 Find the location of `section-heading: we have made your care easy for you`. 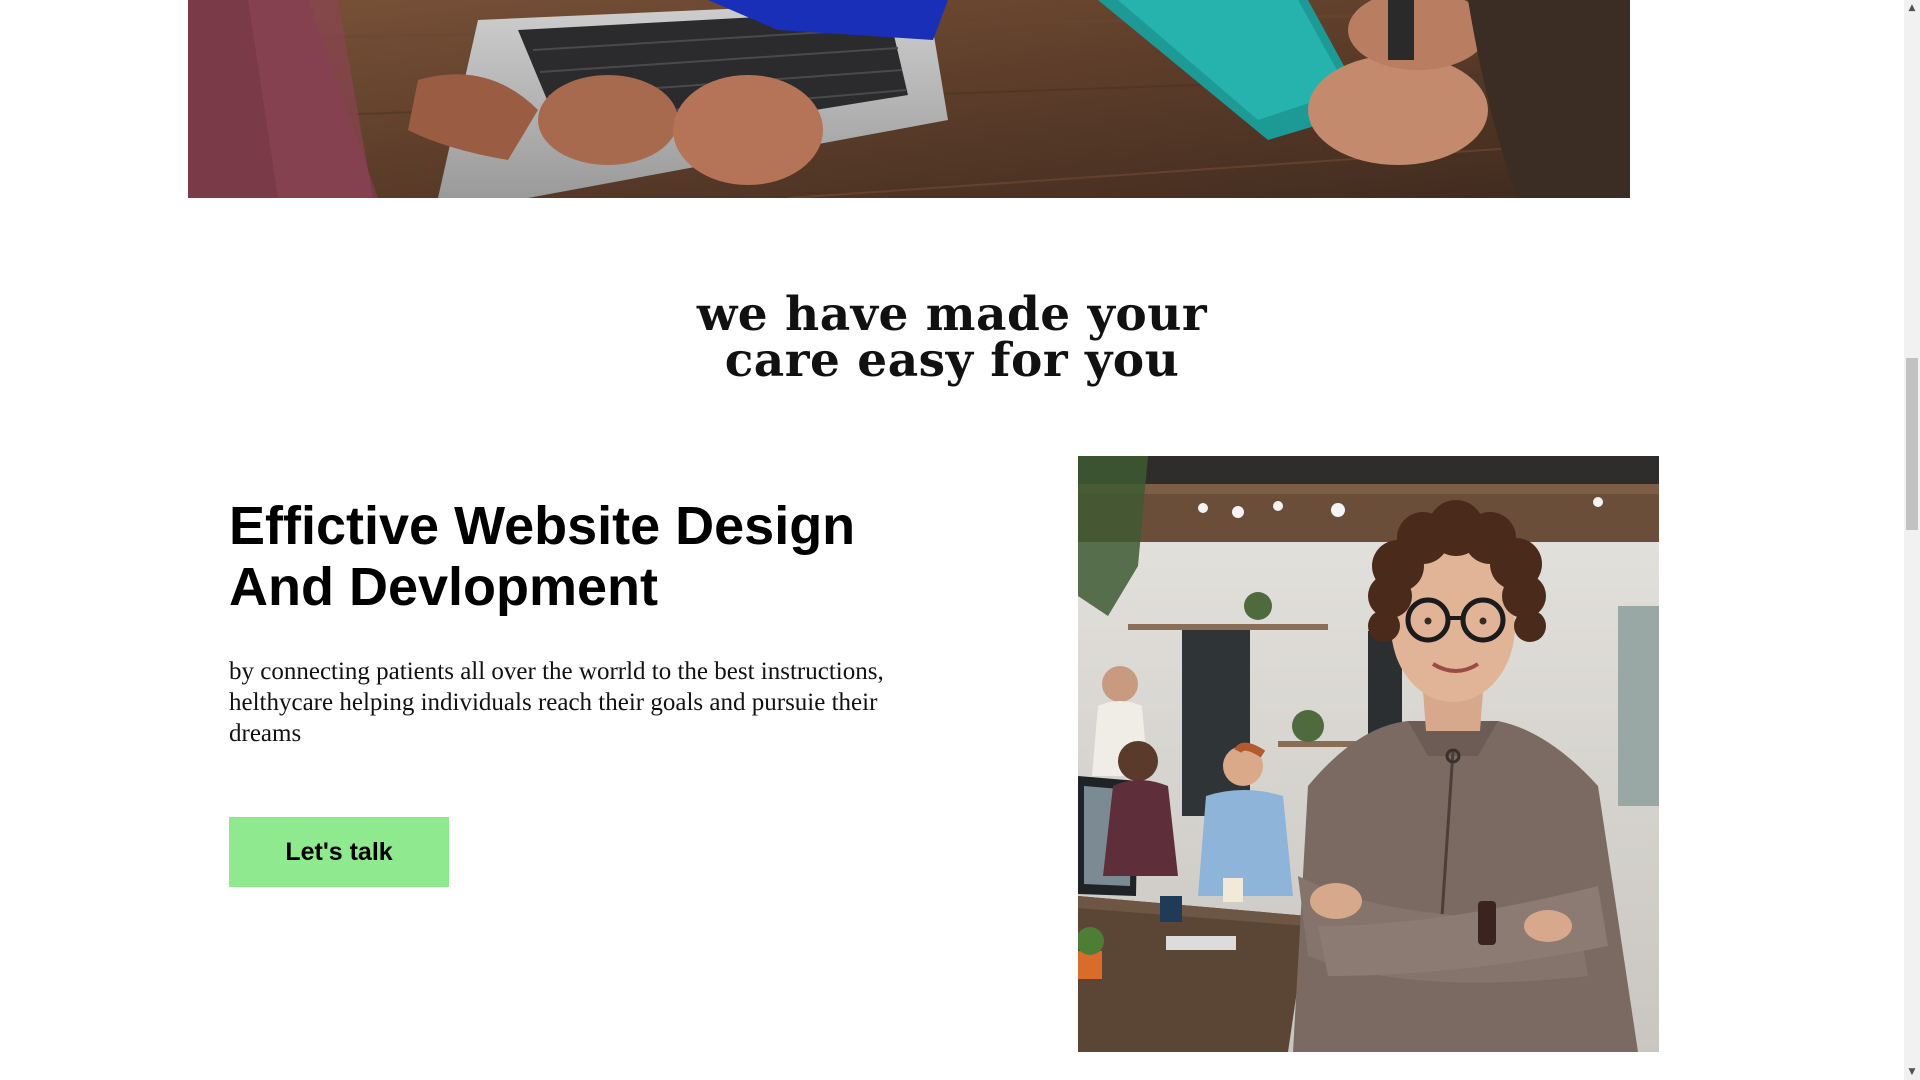

section-heading: we have made your care easy for you is located at coordinates (952, 337).